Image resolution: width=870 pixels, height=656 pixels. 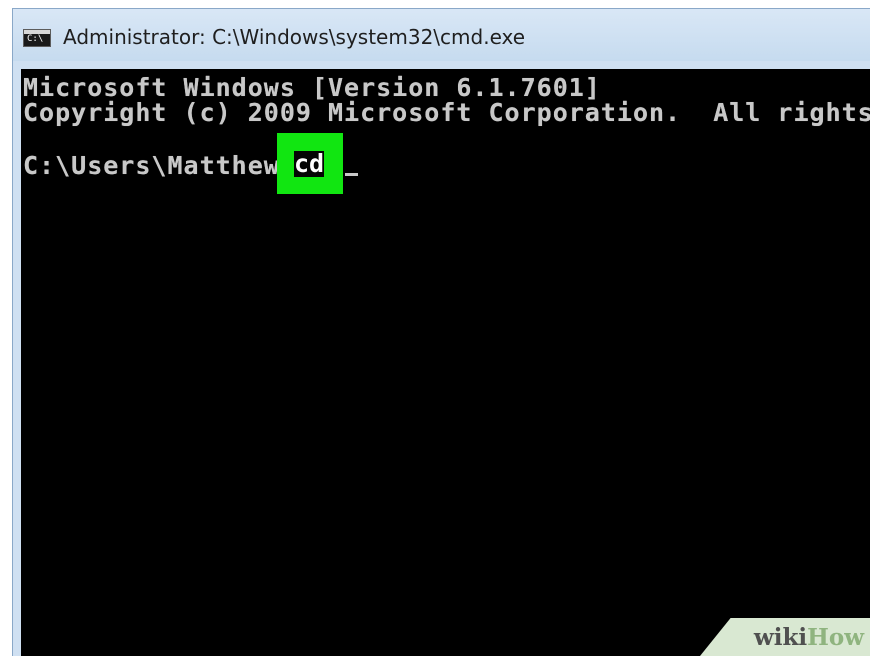 I want to click on command-highlight: cd, so click(x=310, y=163).